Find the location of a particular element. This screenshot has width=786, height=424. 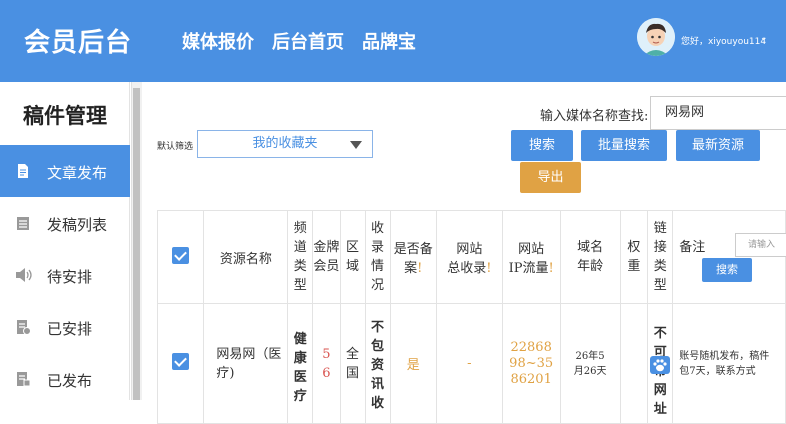

export-button: 导出 is located at coordinates (550, 177).